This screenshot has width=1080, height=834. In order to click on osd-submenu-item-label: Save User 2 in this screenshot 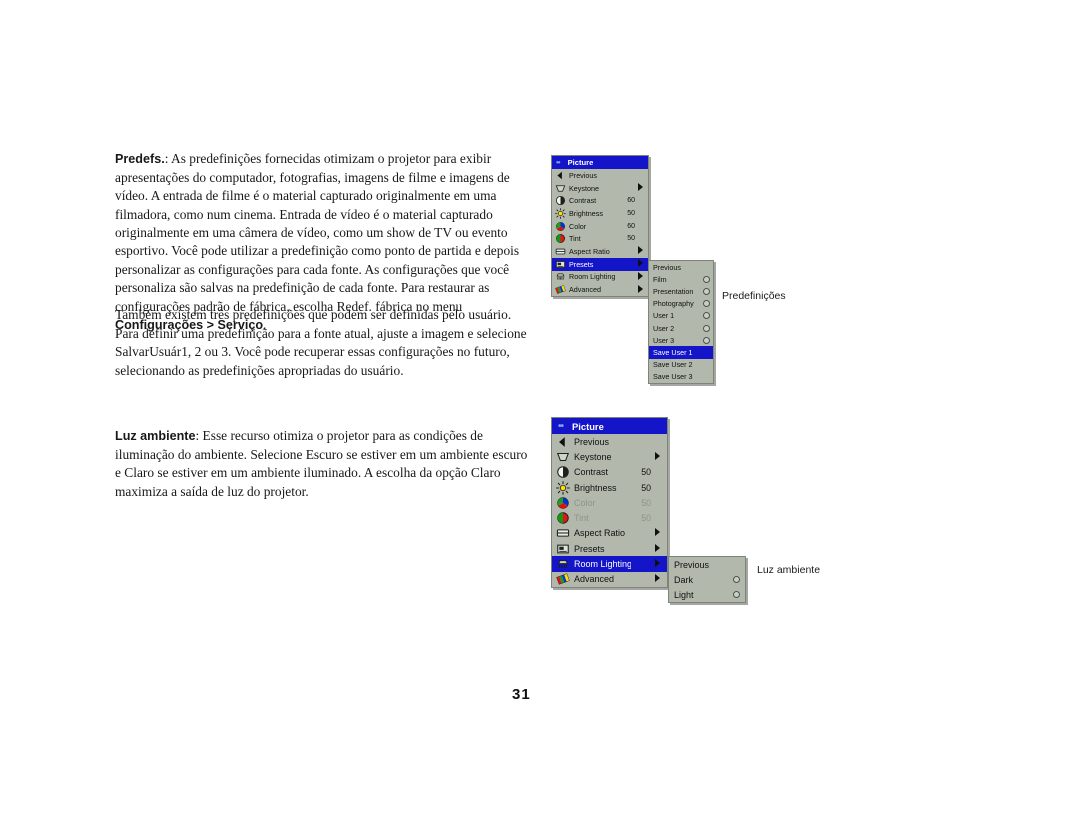, I will do `click(673, 365)`.